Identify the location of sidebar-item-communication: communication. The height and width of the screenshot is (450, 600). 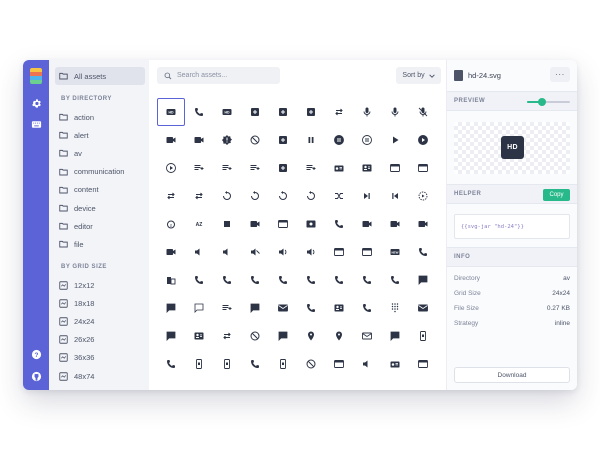
(91, 172).